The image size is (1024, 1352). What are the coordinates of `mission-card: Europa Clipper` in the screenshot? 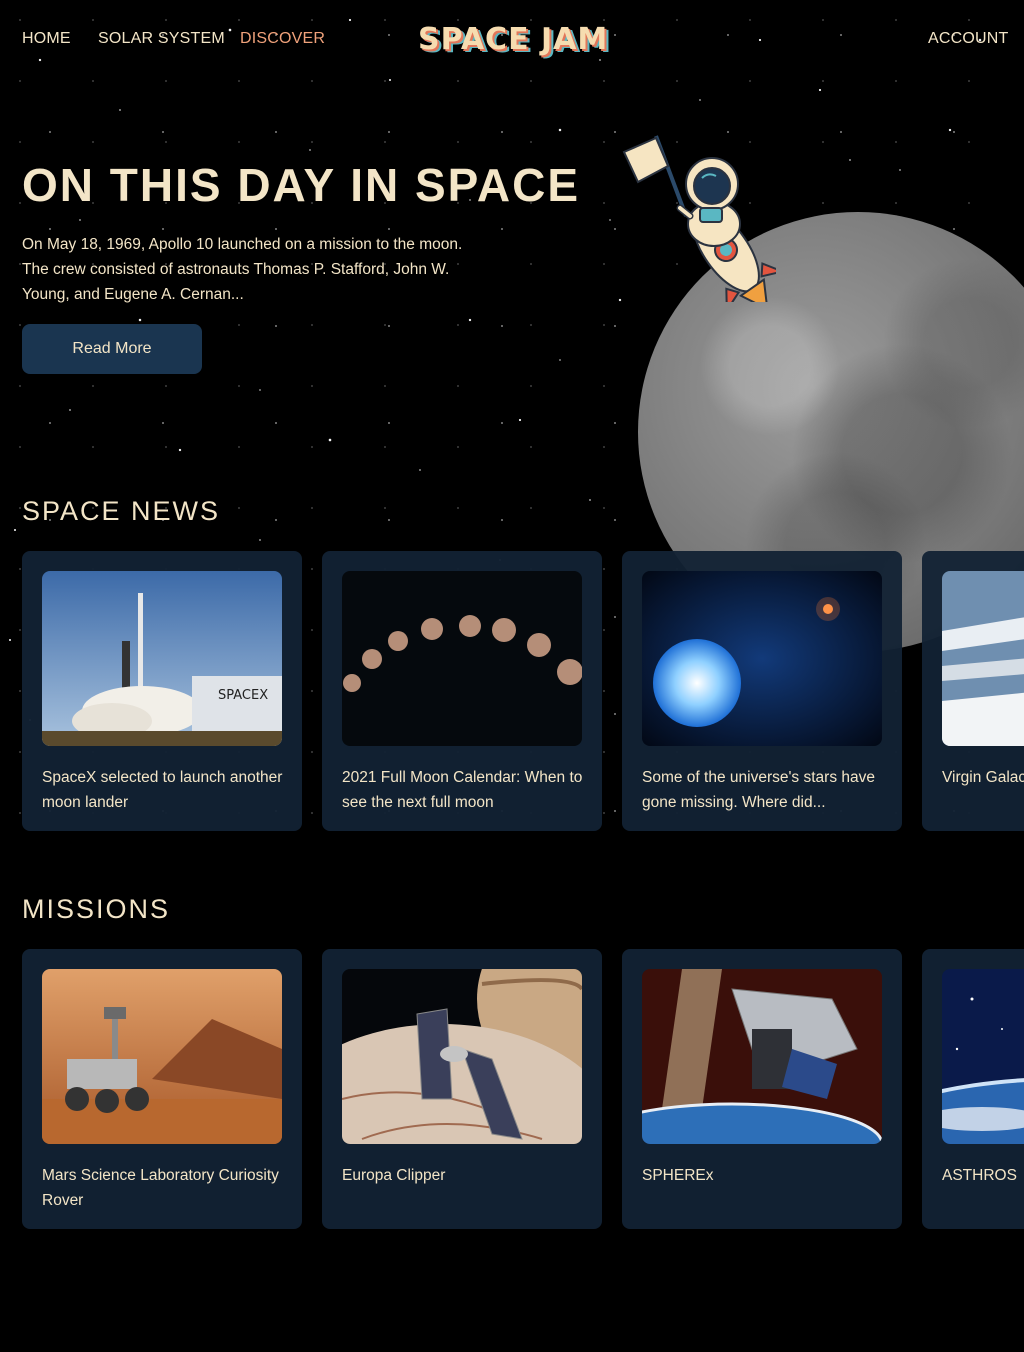 It's located at (462, 1089).